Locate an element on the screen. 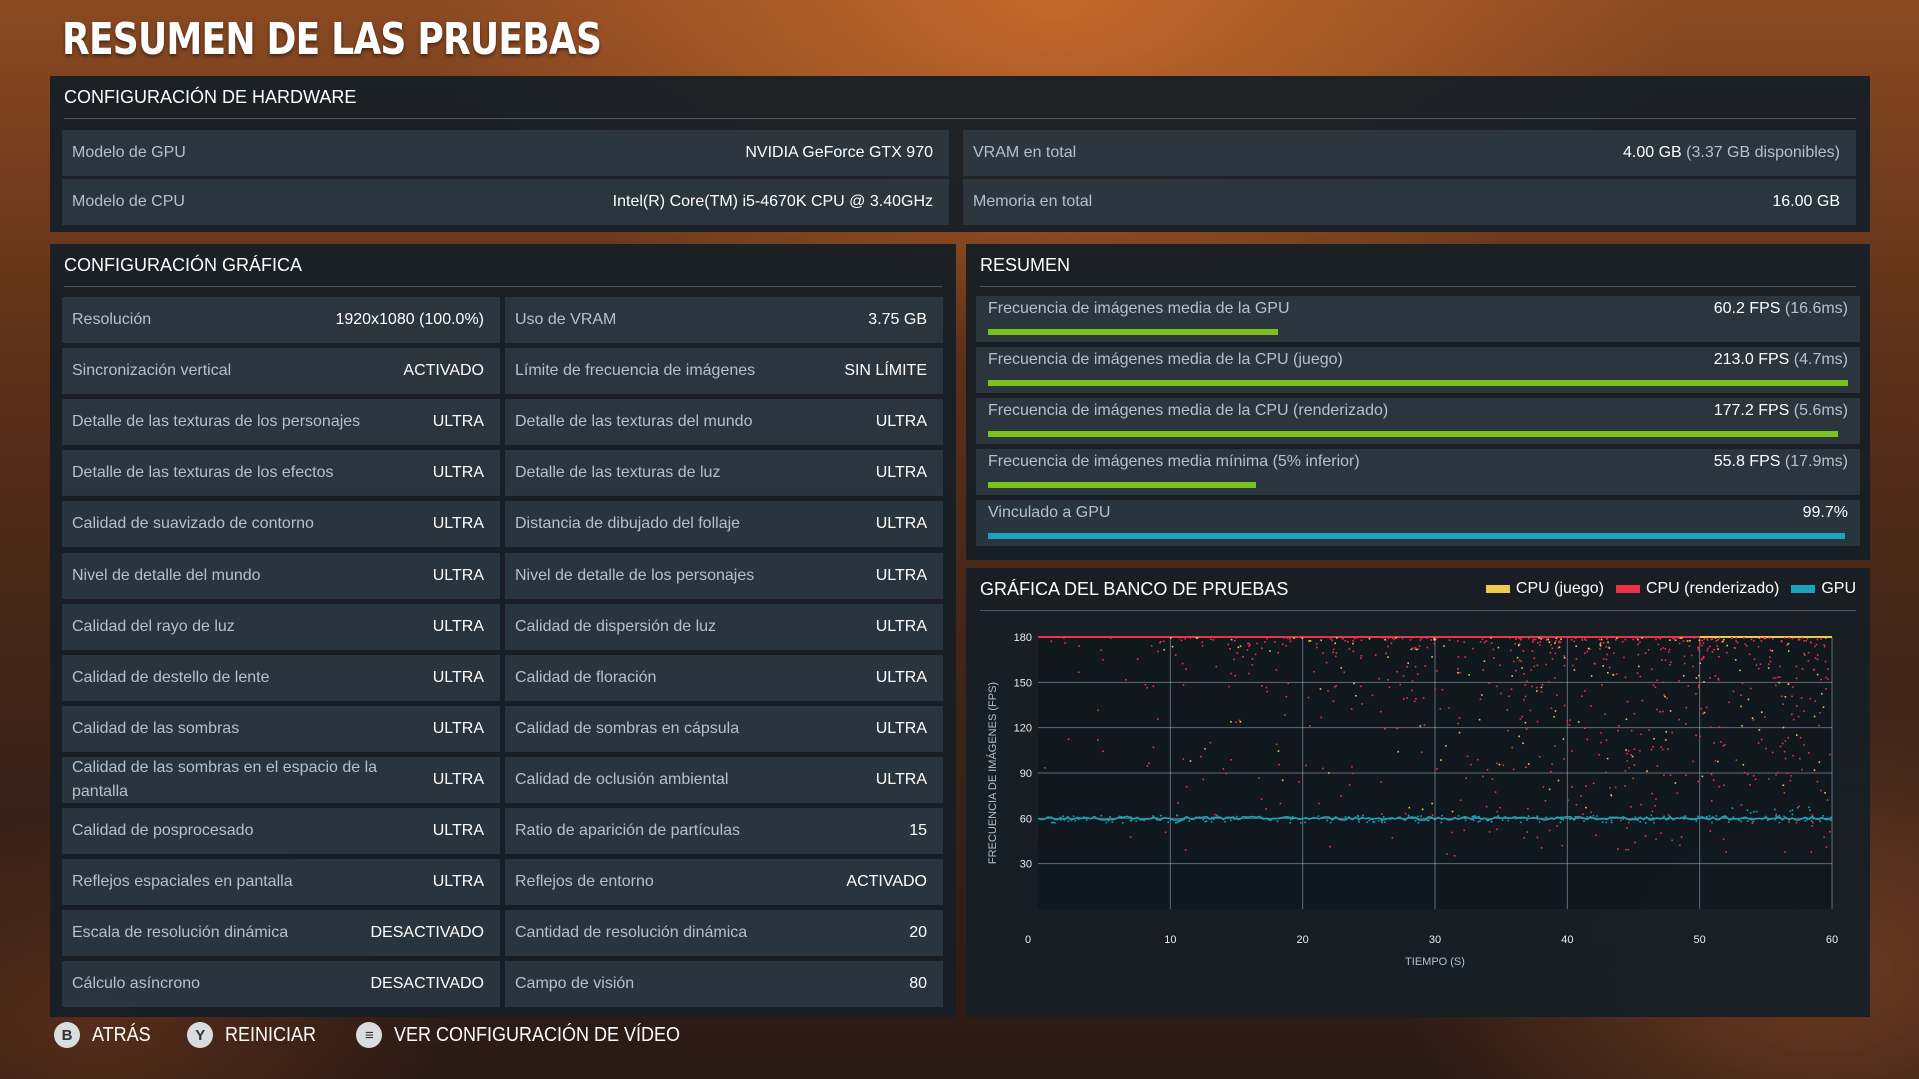  graphics-setting-row: Calidad de dispersión de luz ULTRA is located at coordinates (724, 627).